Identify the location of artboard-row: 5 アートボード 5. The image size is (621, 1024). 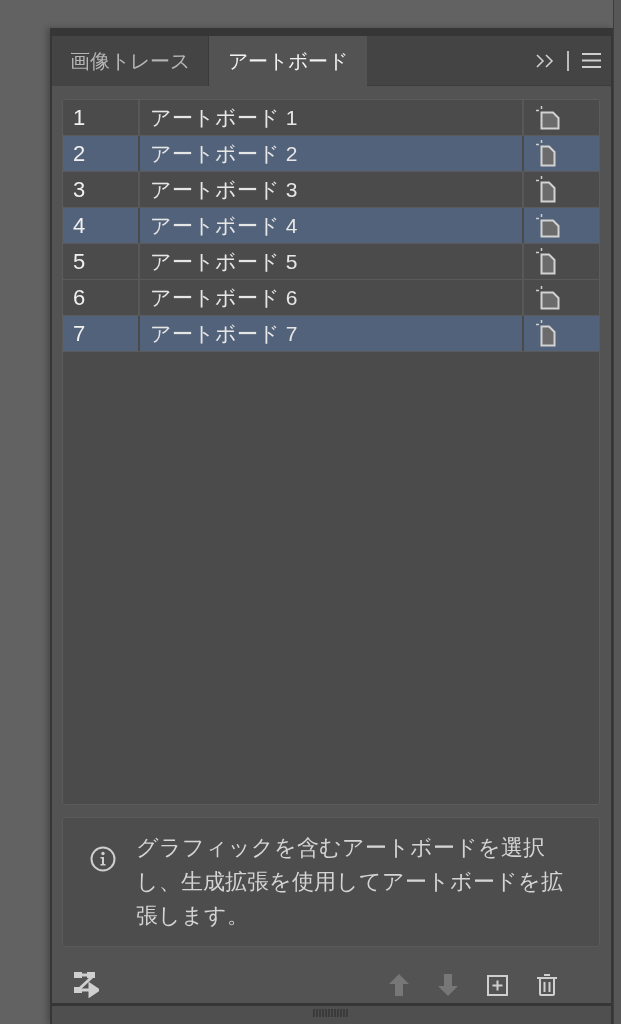
(331, 262).